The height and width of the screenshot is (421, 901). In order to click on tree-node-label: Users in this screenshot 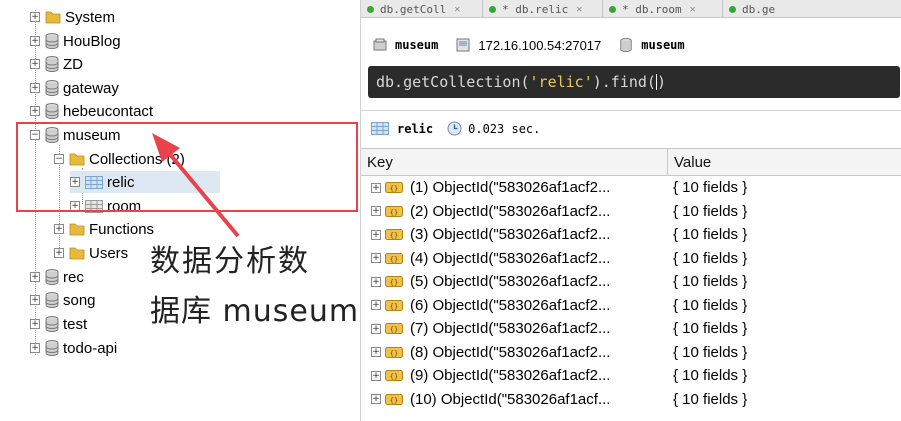, I will do `click(109, 253)`.